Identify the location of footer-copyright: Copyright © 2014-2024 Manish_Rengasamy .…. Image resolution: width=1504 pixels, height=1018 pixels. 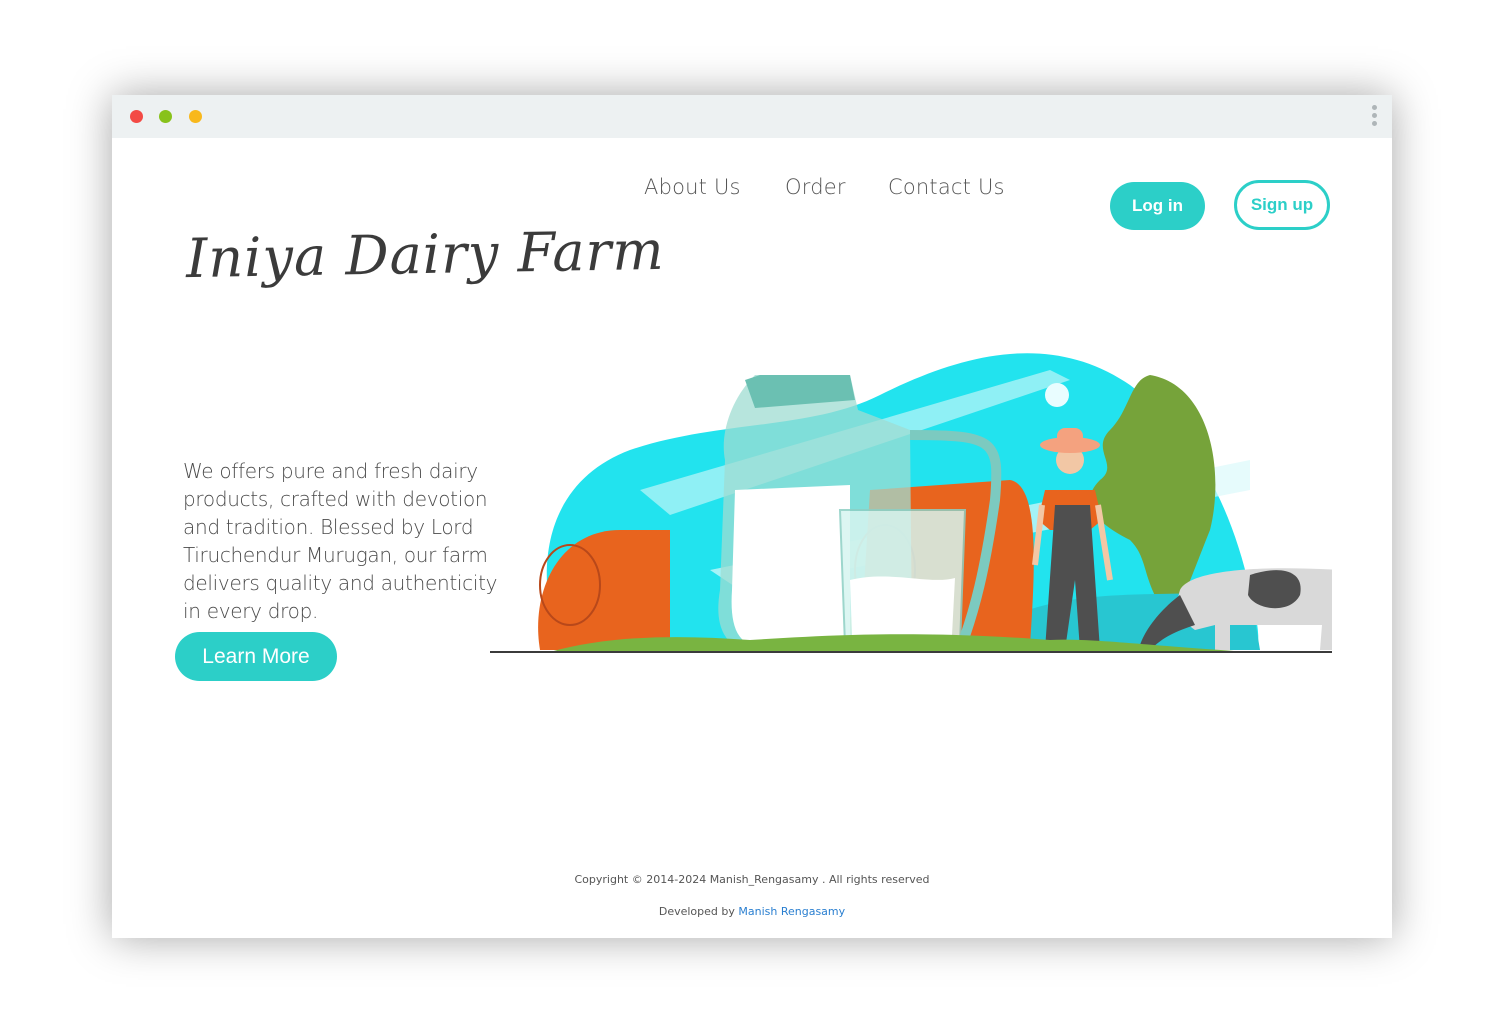
(752, 879).